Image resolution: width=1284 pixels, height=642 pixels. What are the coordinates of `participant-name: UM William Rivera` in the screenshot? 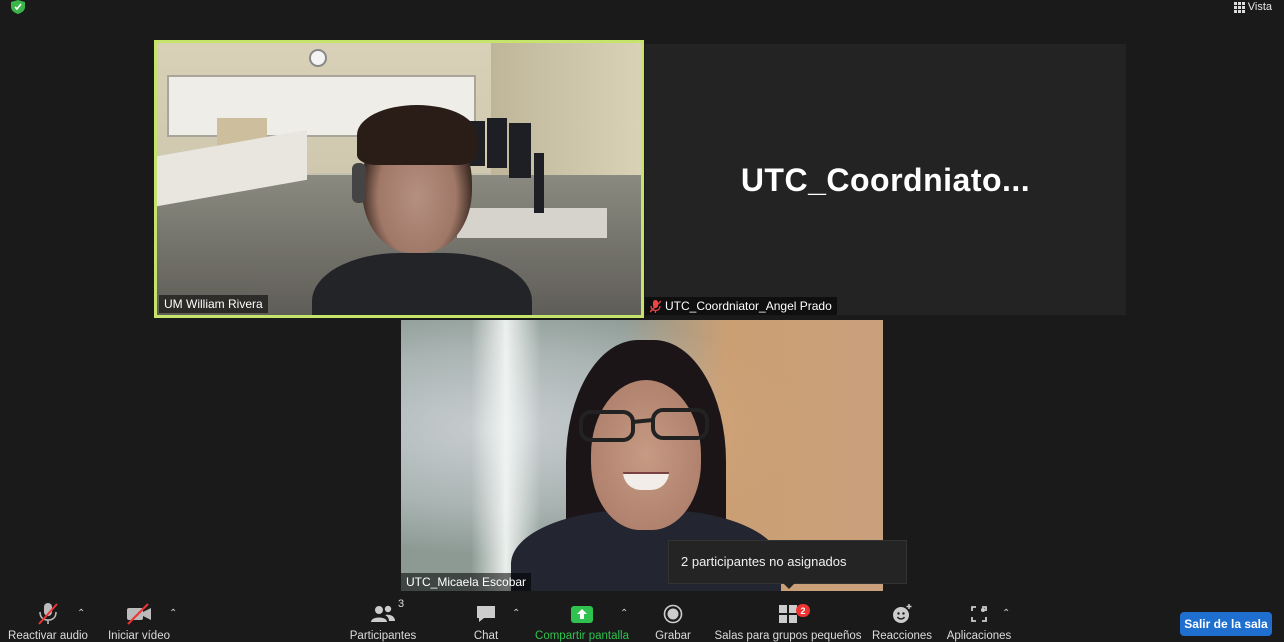 It's located at (213, 304).